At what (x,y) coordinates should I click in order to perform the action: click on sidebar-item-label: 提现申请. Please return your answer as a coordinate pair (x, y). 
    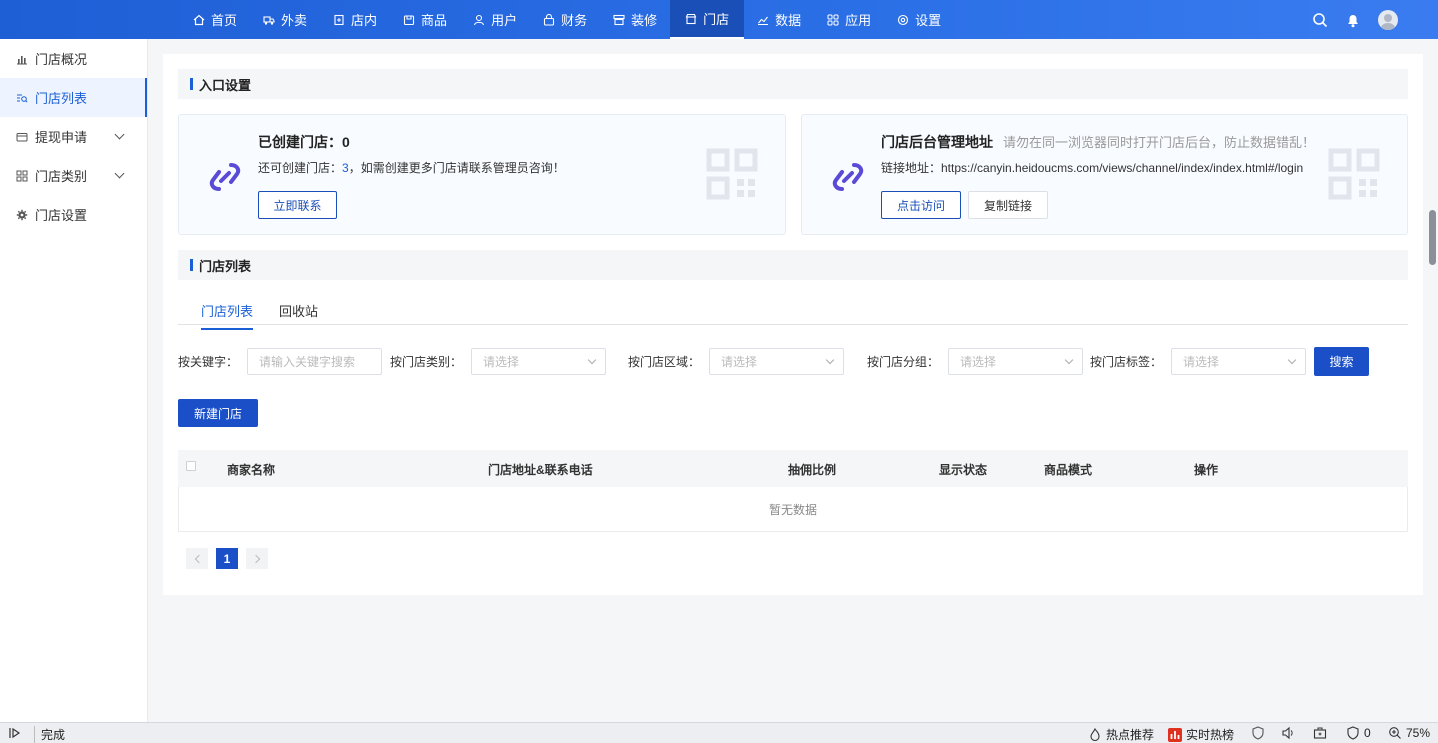
    Looking at the image, I should click on (61, 137).